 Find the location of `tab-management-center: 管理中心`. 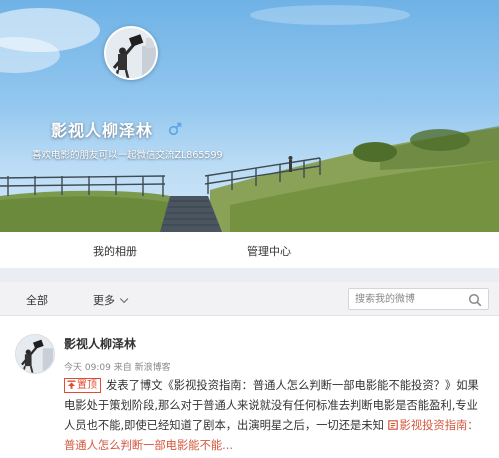

tab-management-center: 管理中心 is located at coordinates (269, 251).